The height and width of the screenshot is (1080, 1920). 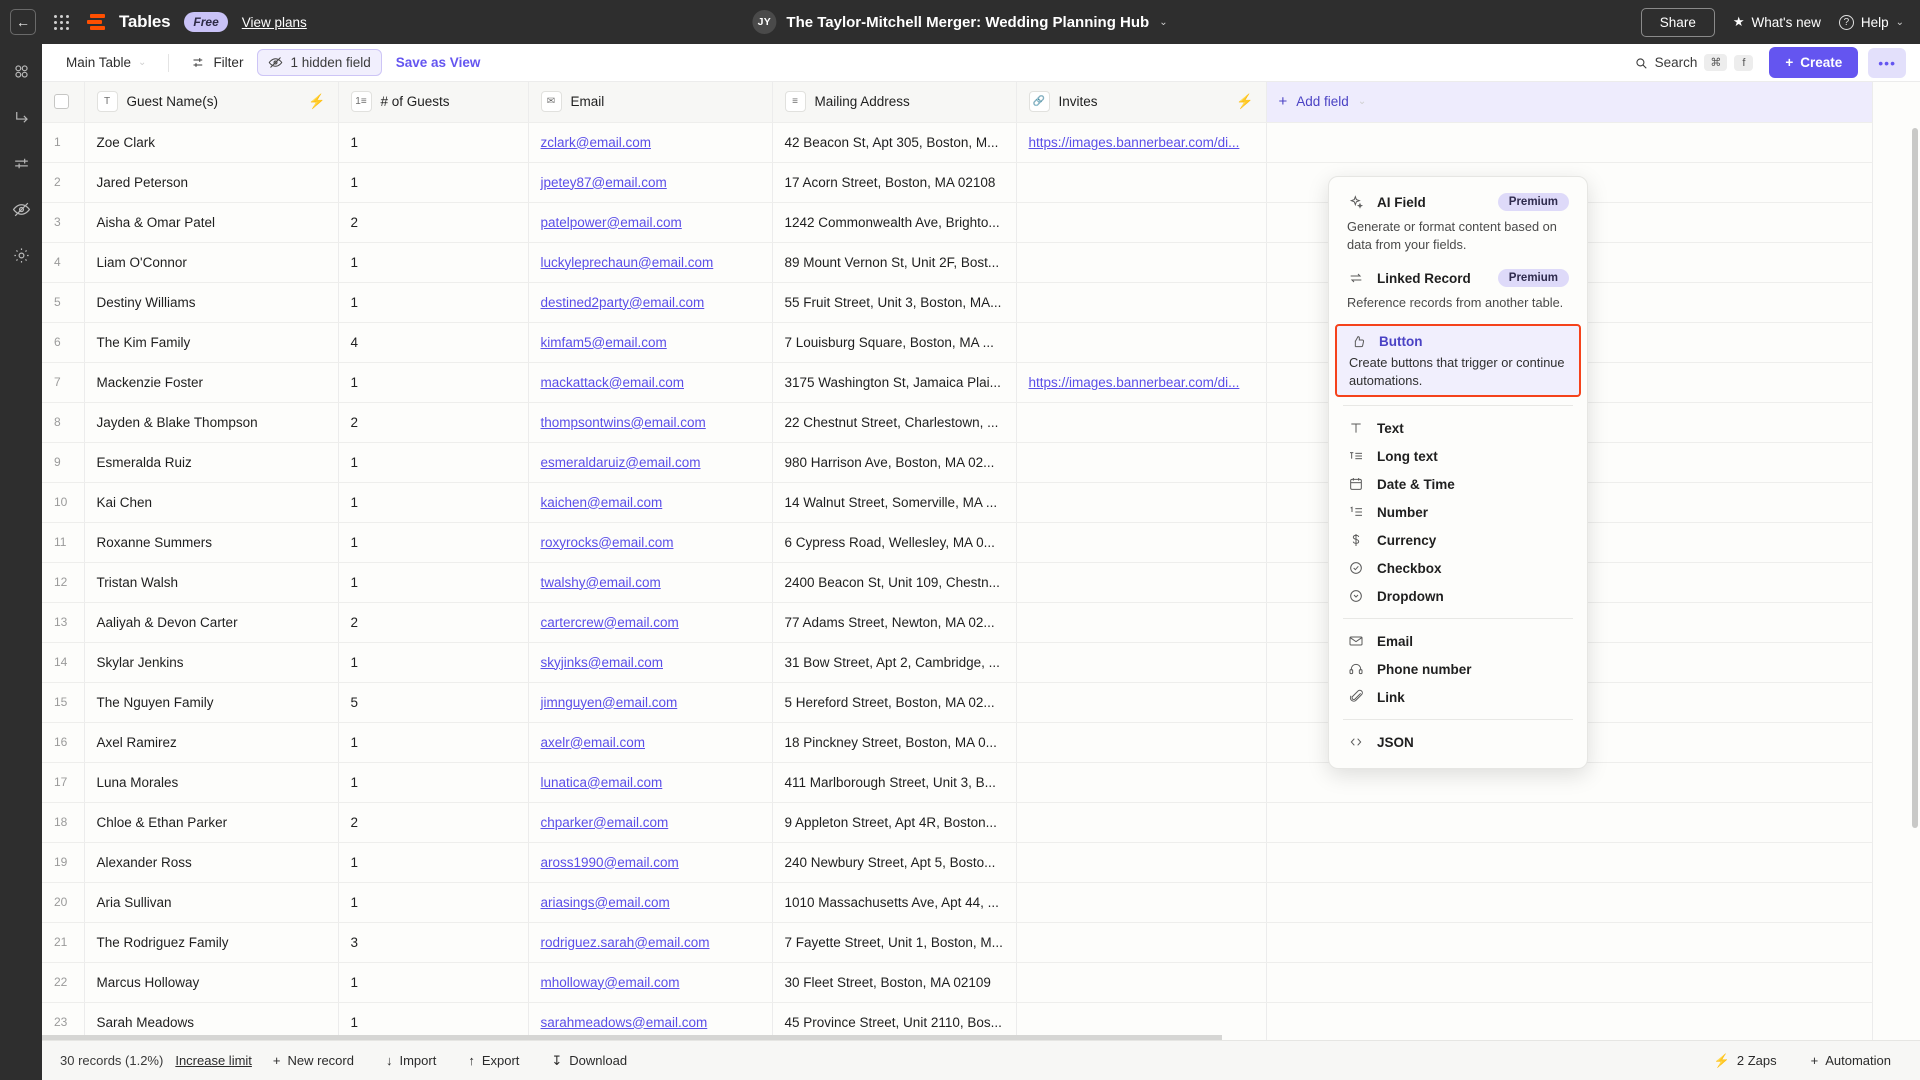 I want to click on column-header-guest-names: T Guest Name(s) ⚡, so click(x=211, y=102).